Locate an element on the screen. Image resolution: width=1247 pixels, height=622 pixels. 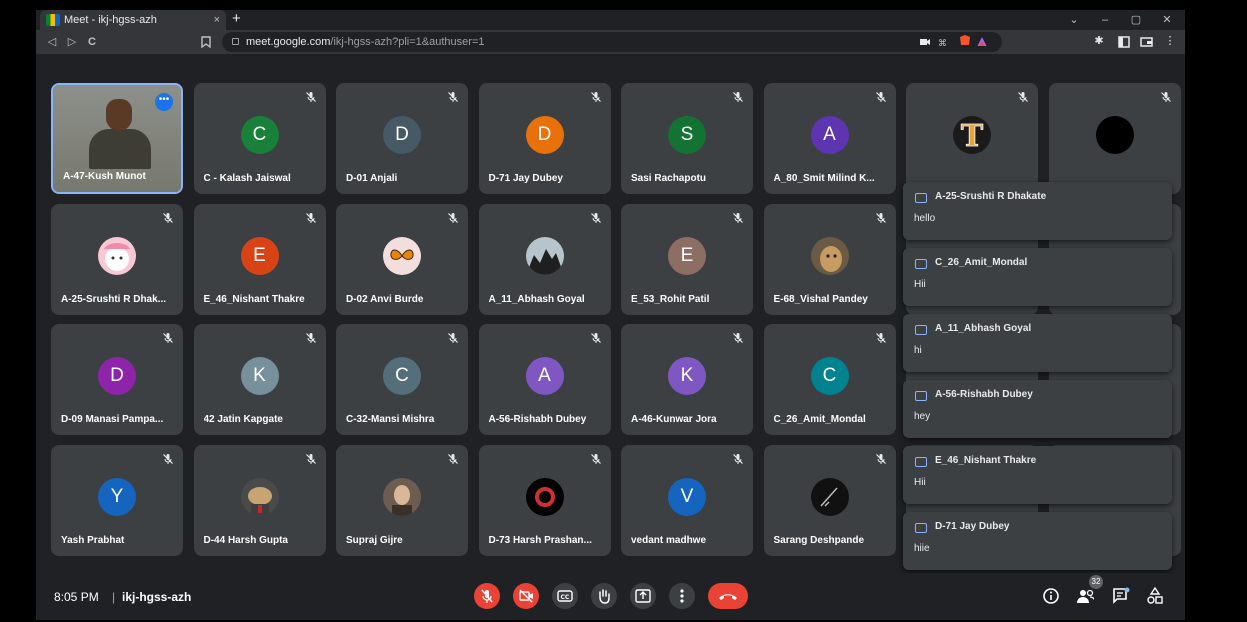
participant-tile: A A-56-Rishabh Dubey is located at coordinates (544, 379).